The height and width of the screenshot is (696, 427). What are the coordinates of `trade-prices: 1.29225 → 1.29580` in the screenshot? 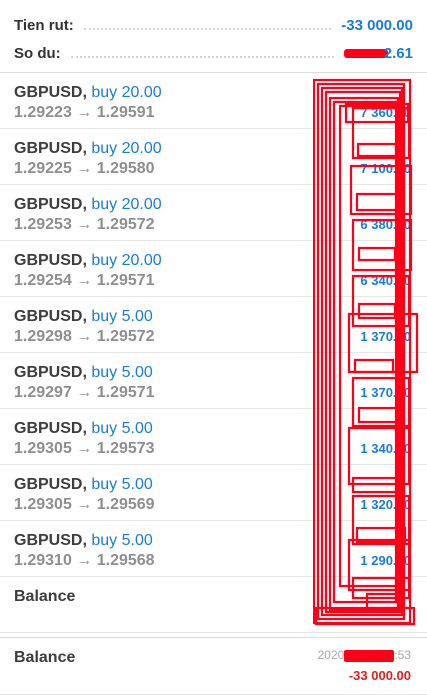 It's located at (84, 168).